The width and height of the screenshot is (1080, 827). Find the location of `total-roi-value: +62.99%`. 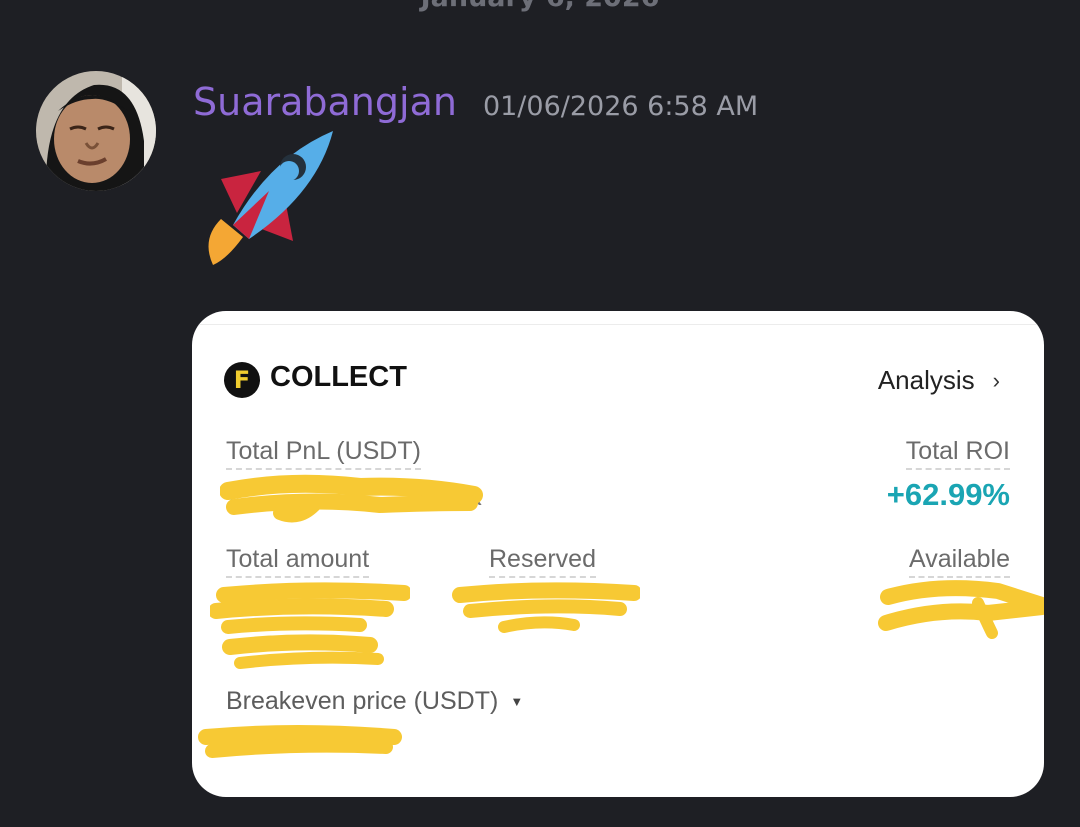

total-roi-value: +62.99% is located at coordinates (948, 494).